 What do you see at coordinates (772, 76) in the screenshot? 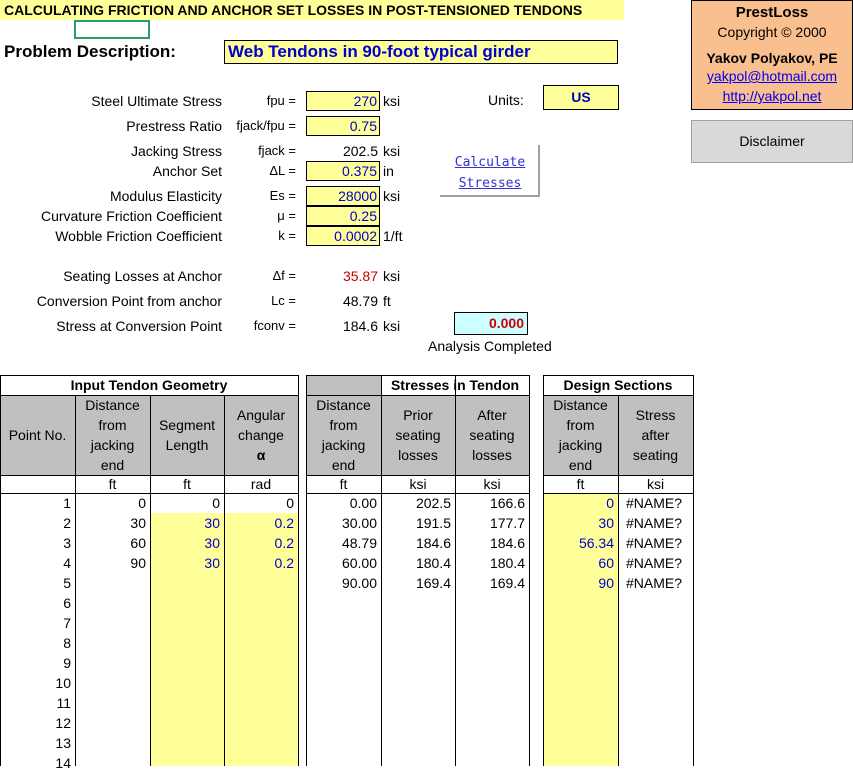
I see `email-link: yakpol@hotmail.com` at bounding box center [772, 76].